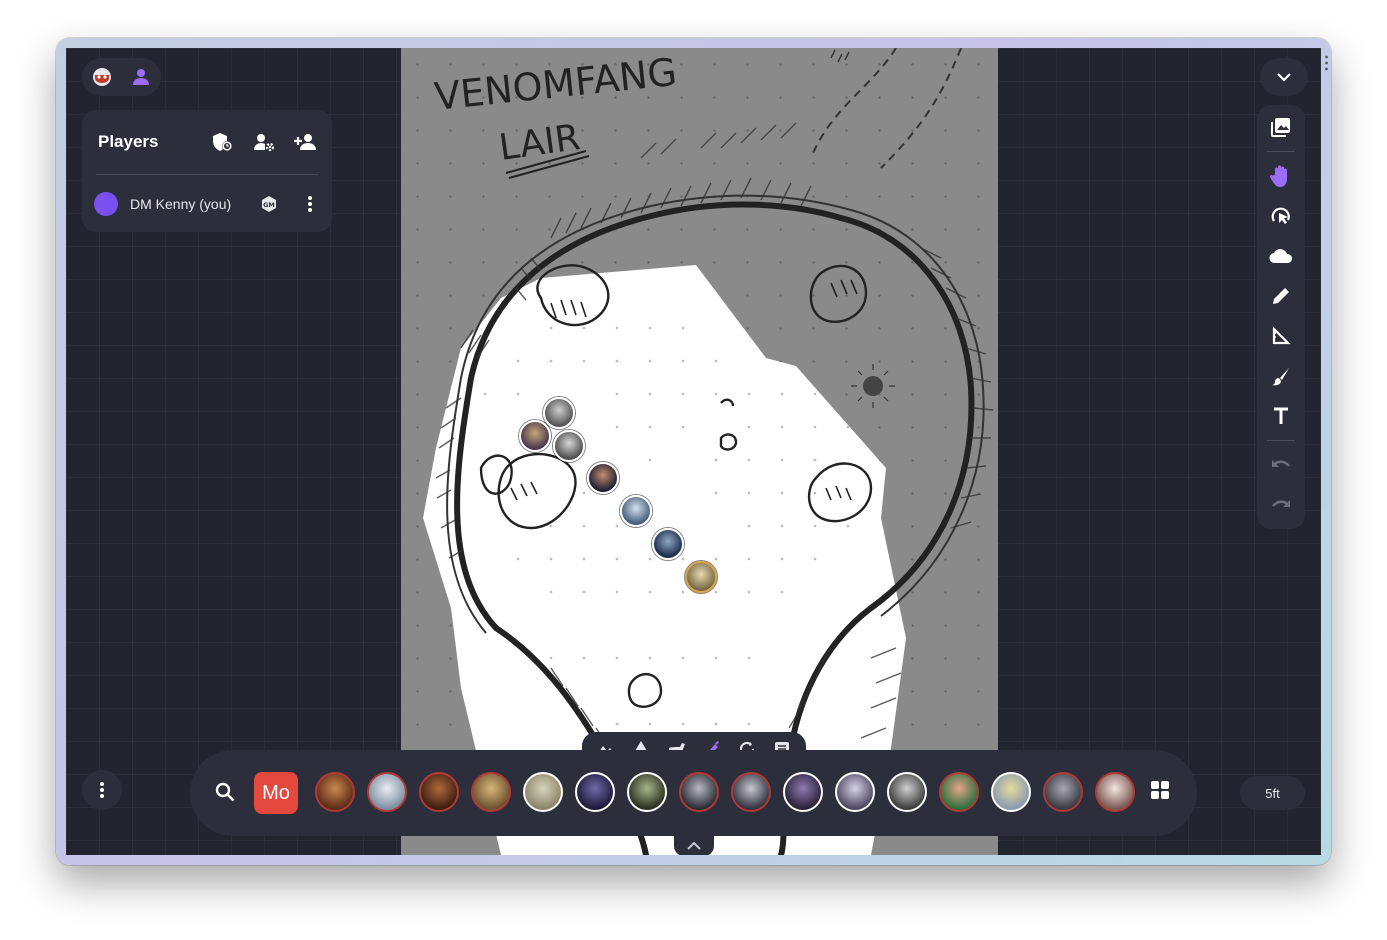 Image resolution: width=1387 pixels, height=940 pixels. I want to click on player-settings-icon, so click(264, 142).